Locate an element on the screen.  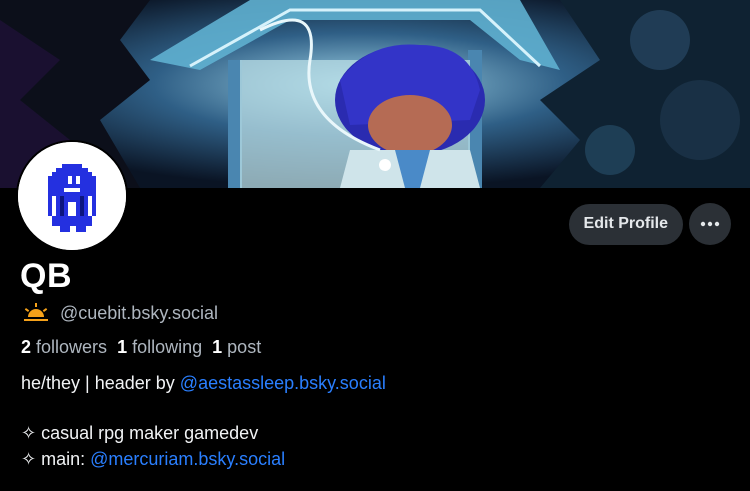
edit-profile-button: Edit Profile is located at coordinates (625, 224).